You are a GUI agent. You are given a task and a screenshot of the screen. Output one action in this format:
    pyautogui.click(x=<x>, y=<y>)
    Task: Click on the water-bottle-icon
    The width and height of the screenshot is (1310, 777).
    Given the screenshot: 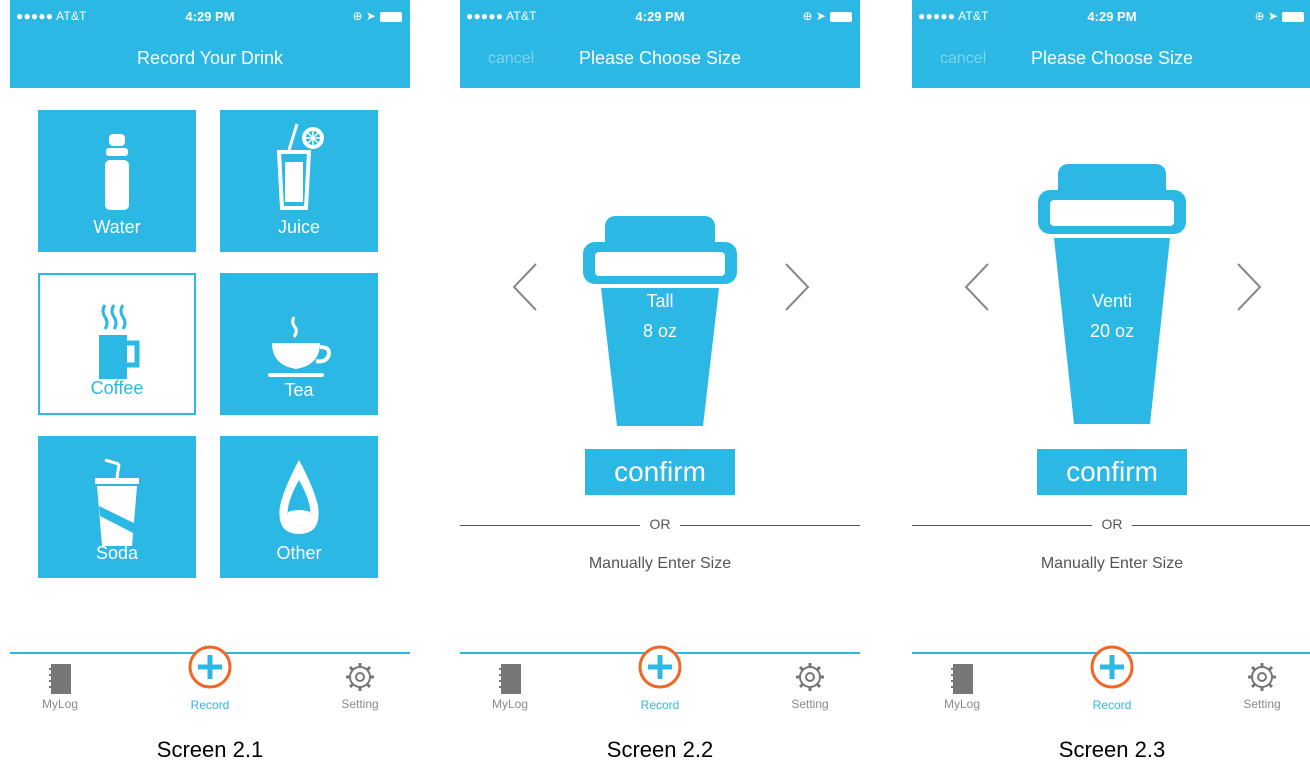 What is the action you would take?
    pyautogui.click(x=117, y=172)
    